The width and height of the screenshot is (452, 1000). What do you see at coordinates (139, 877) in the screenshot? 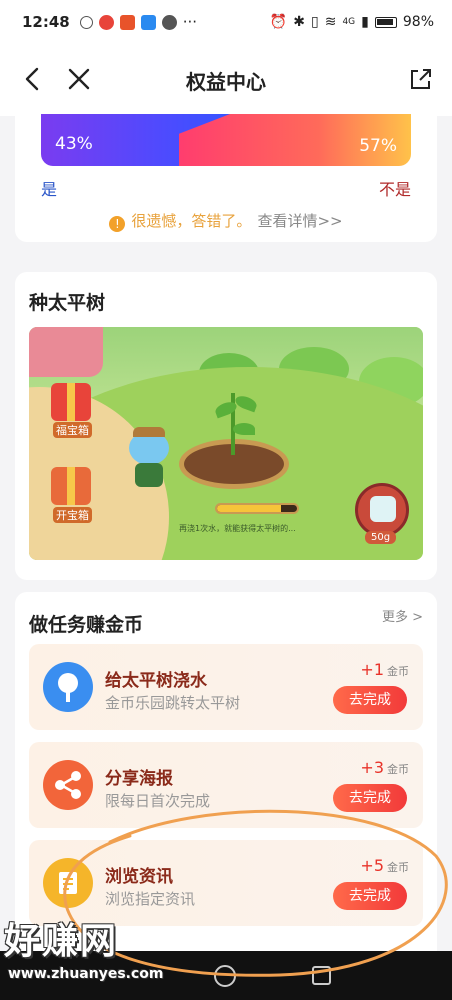
I see `task-name: 浏览资讯` at bounding box center [139, 877].